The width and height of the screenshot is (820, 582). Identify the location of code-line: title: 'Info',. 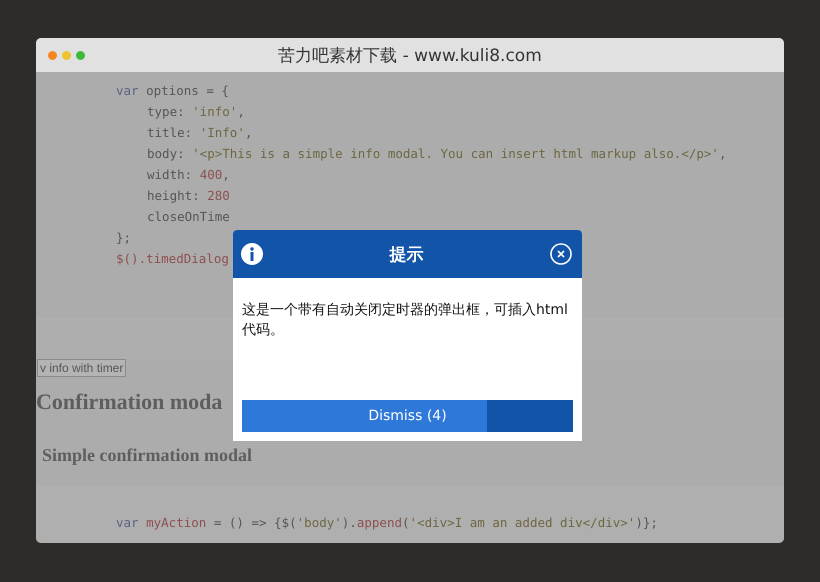
(199, 133).